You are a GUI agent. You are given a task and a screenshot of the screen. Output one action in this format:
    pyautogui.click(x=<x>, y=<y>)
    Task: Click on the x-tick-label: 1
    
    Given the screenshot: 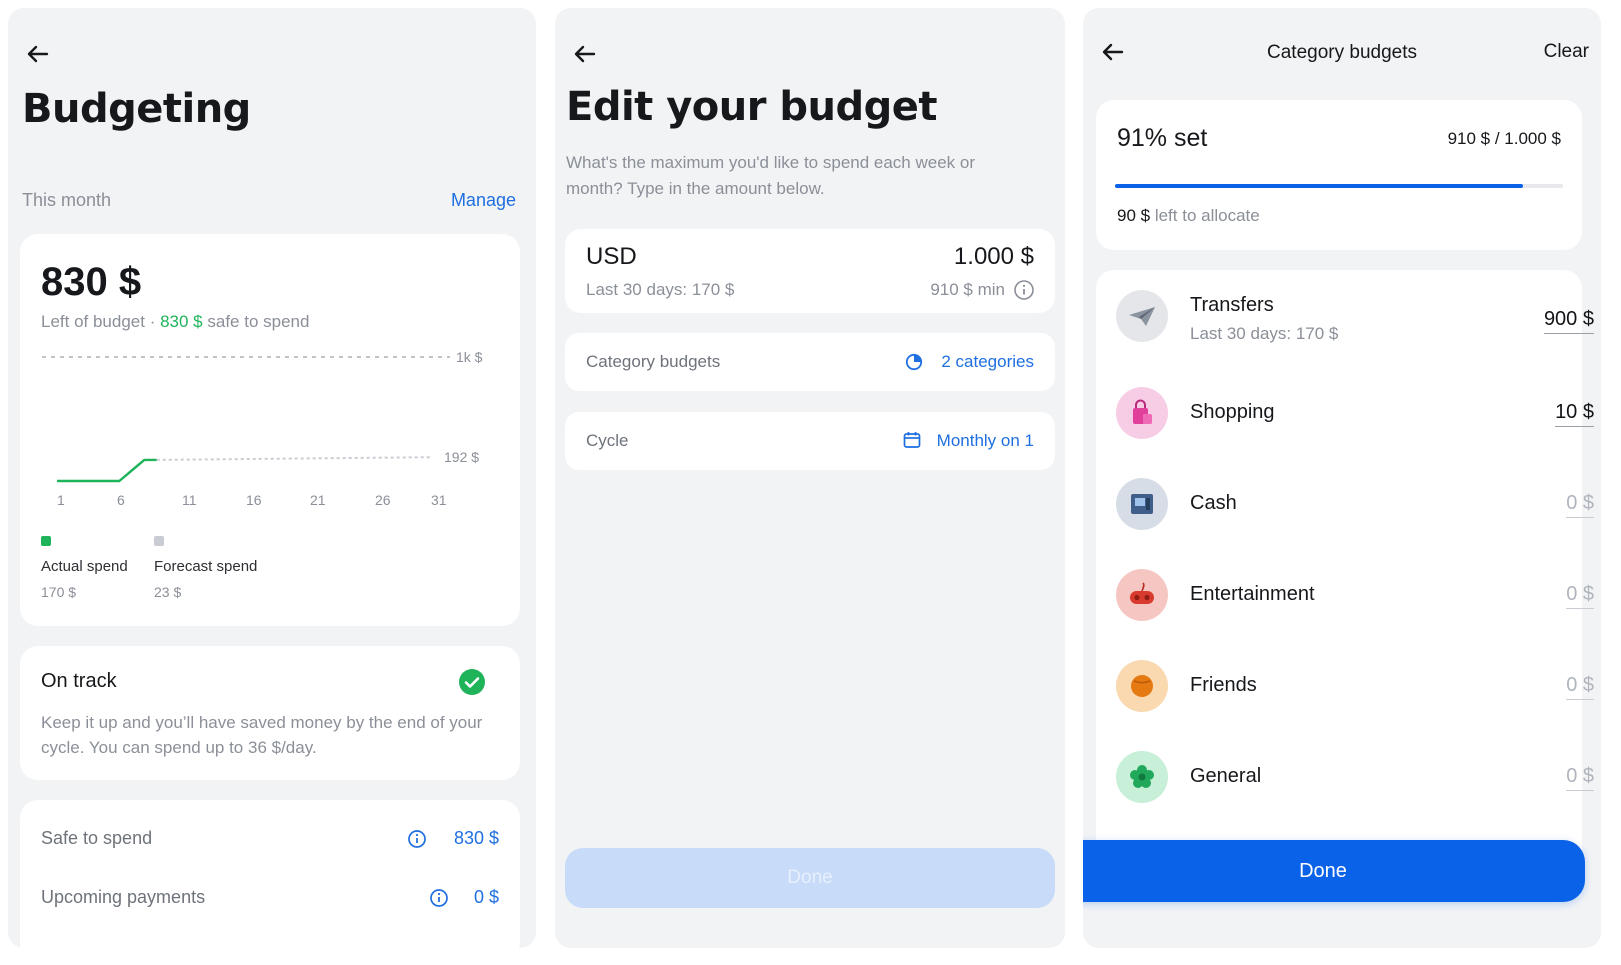 What is the action you would take?
    pyautogui.click(x=61, y=500)
    